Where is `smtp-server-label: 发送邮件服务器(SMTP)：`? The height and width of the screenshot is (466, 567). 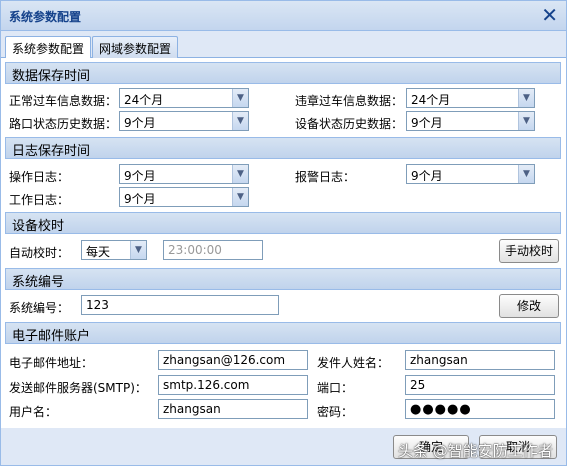
smtp-server-label: 发送邮件服务器(SMTP)： is located at coordinates (78, 388).